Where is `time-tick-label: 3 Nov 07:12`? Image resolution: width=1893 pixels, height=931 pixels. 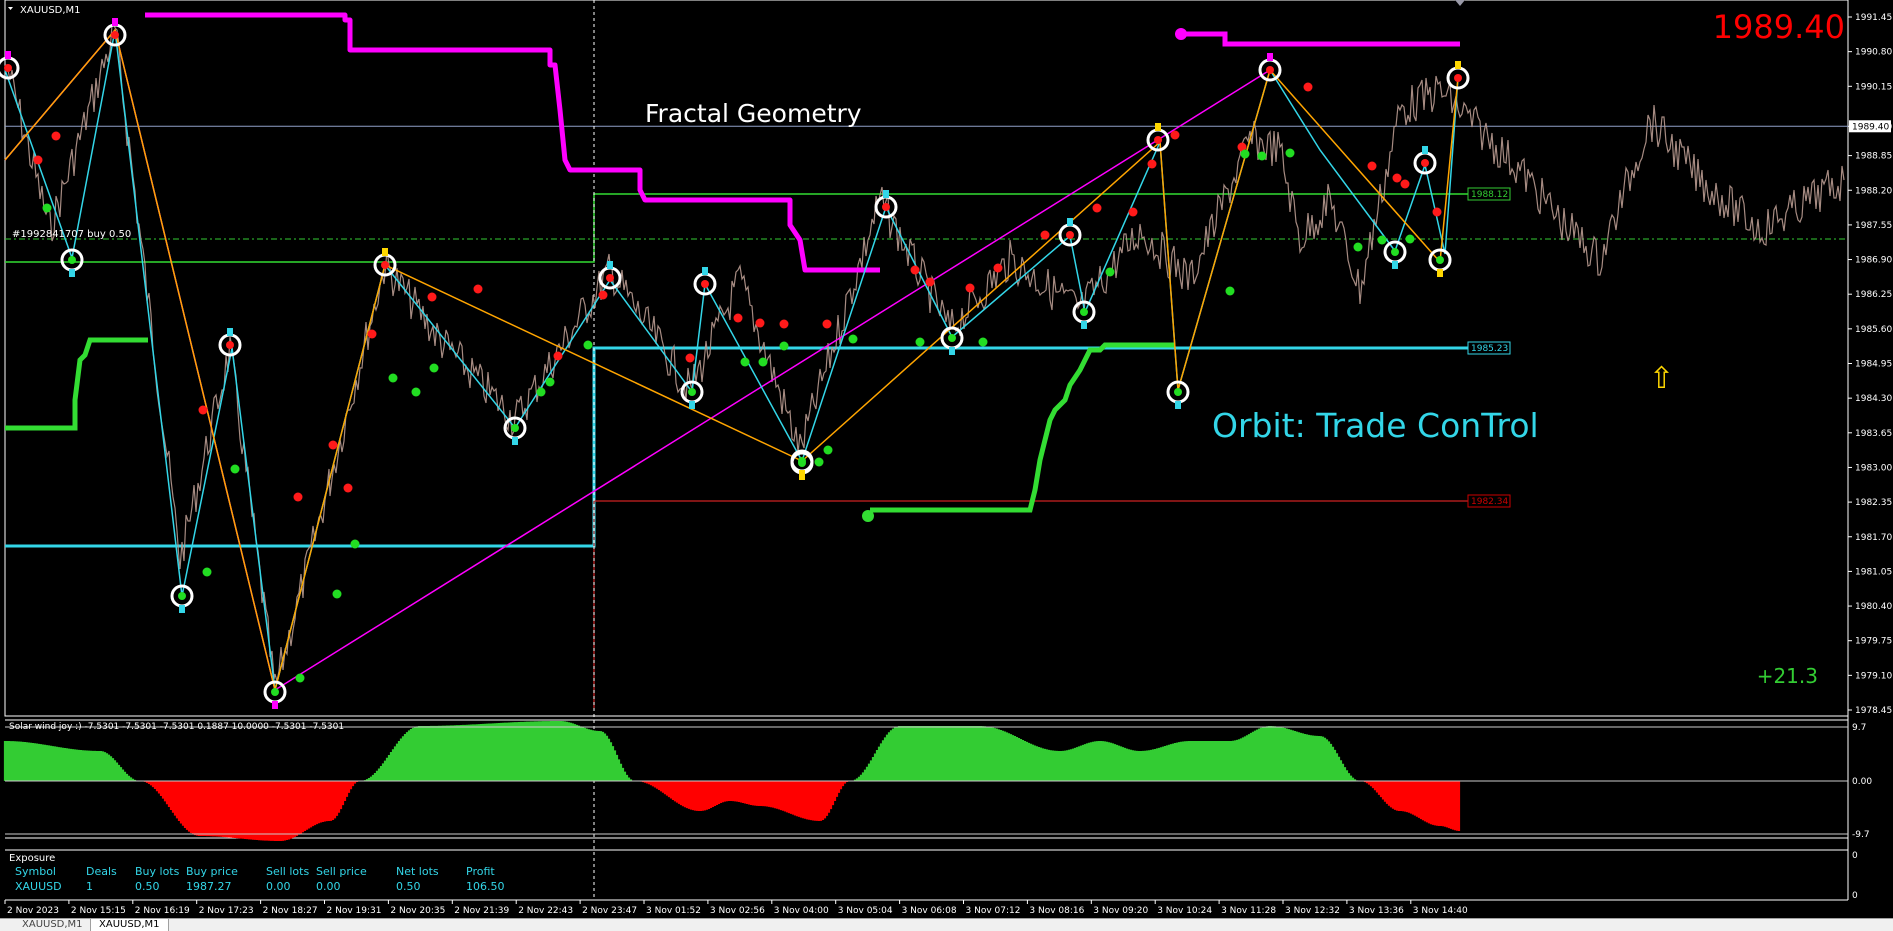 time-tick-label: 3 Nov 07:12 is located at coordinates (993, 911).